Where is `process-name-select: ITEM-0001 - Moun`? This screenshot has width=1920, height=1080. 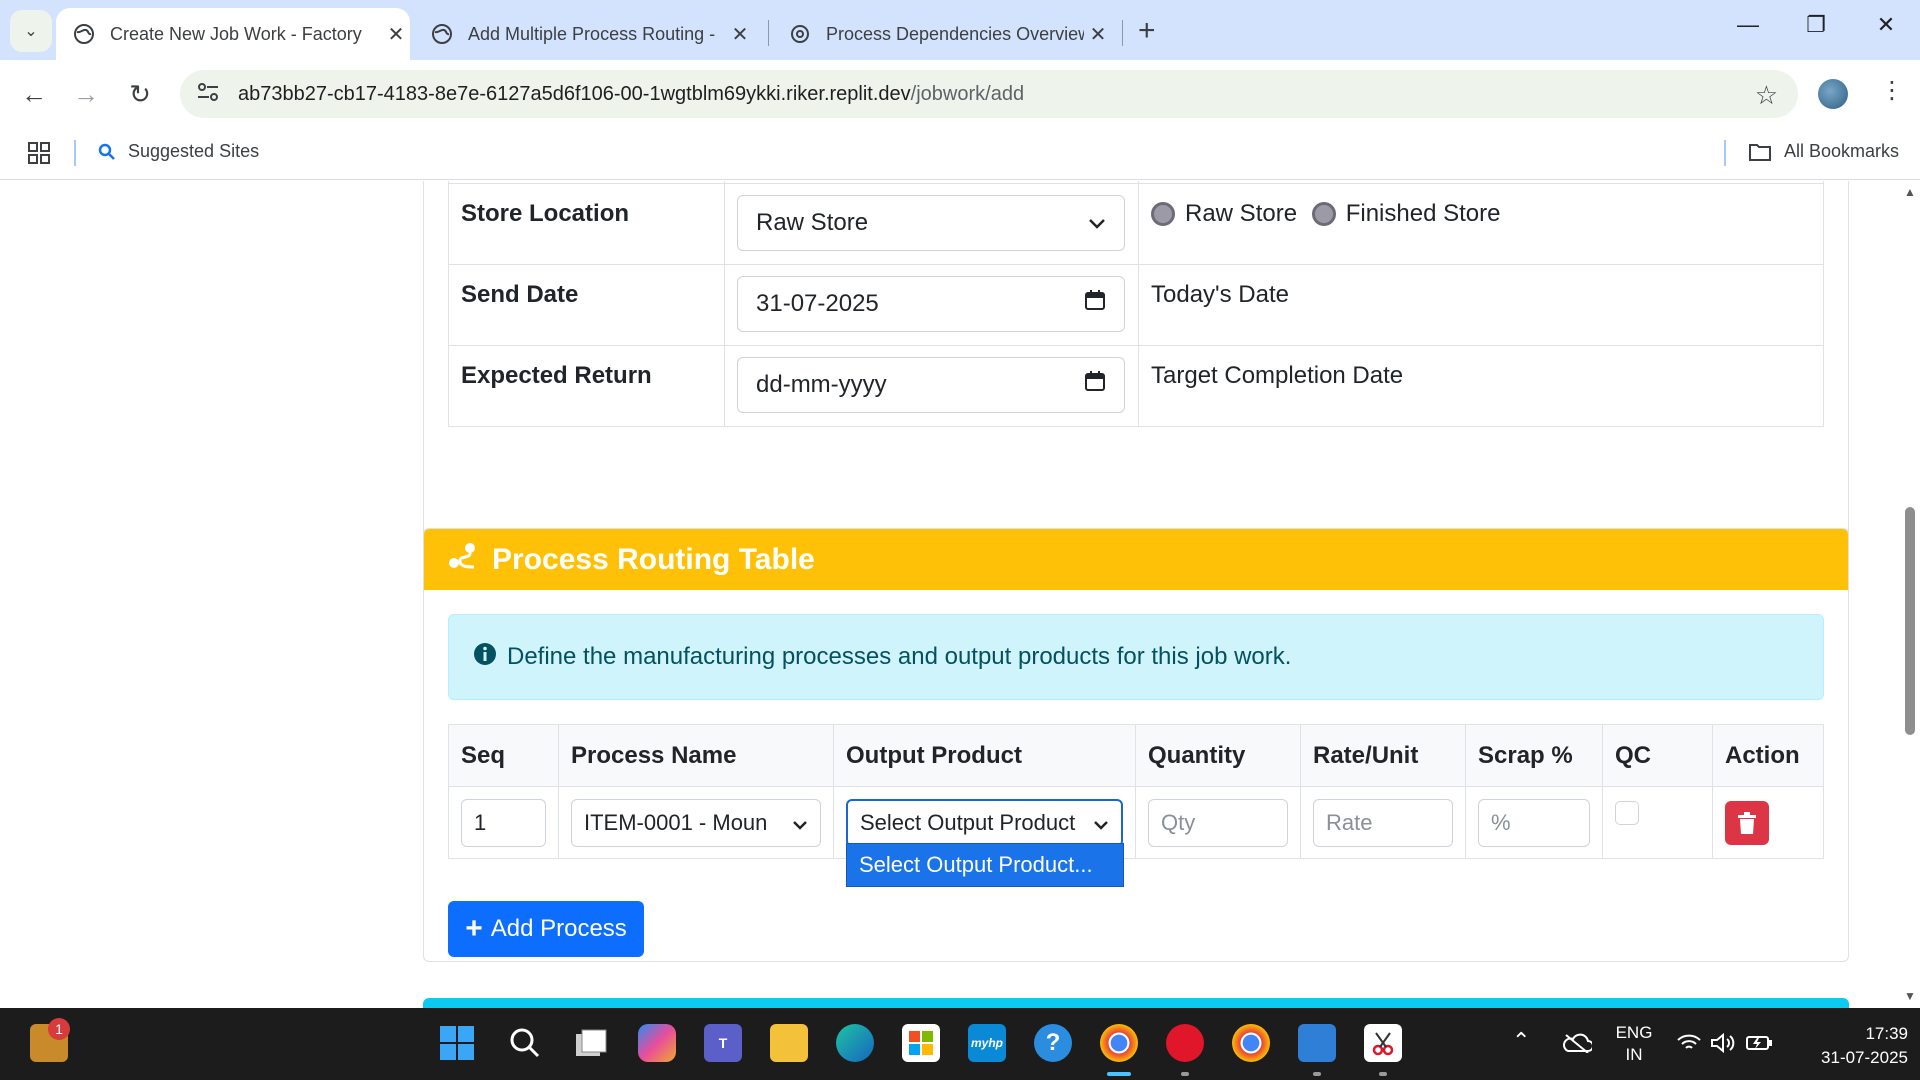 process-name-select: ITEM-0001 - Moun is located at coordinates (696, 822).